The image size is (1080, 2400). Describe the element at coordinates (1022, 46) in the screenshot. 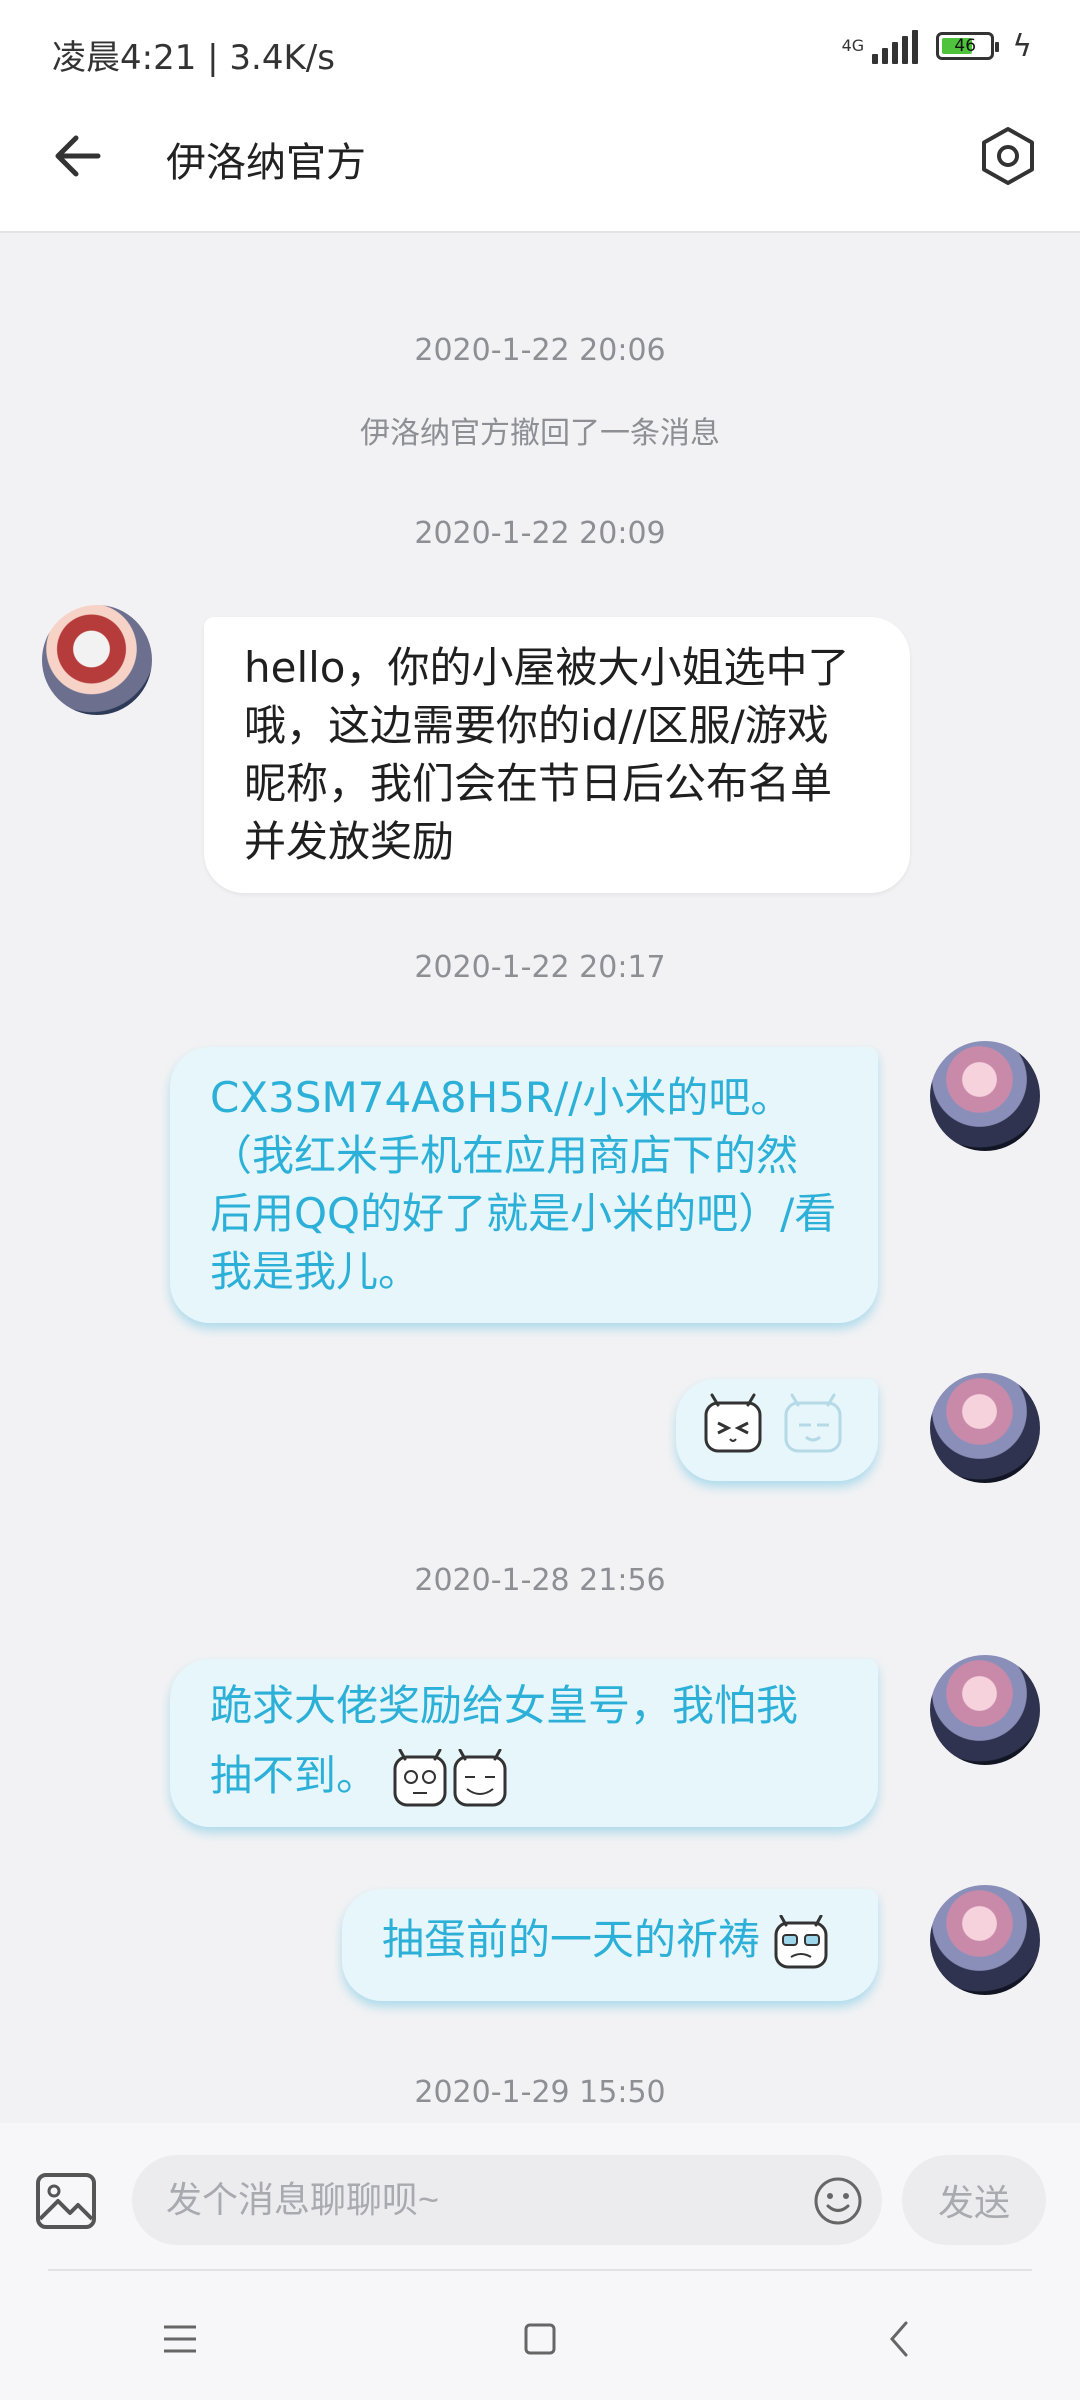

I see `charging-icon: ϟ` at that location.